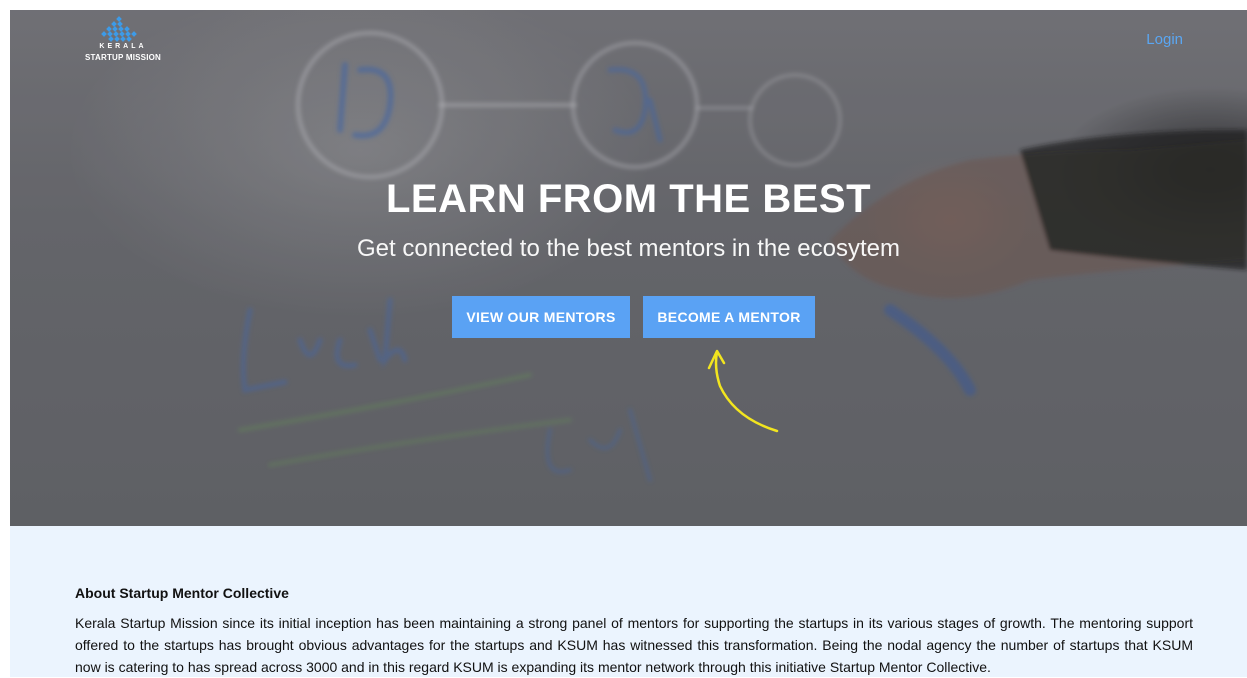 The height and width of the screenshot is (678, 1247). Describe the element at coordinates (182, 593) in the screenshot. I see `about-title: About Startup Mentor Collective` at that location.